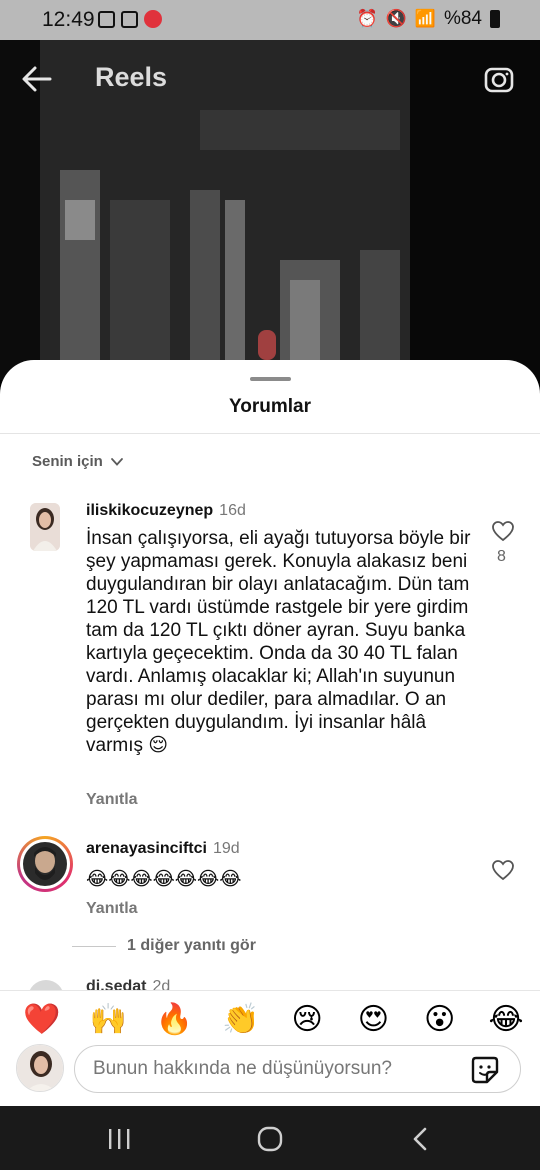  Describe the element at coordinates (307, 1020) in the screenshot. I see `emoji-crying: 😢` at that location.